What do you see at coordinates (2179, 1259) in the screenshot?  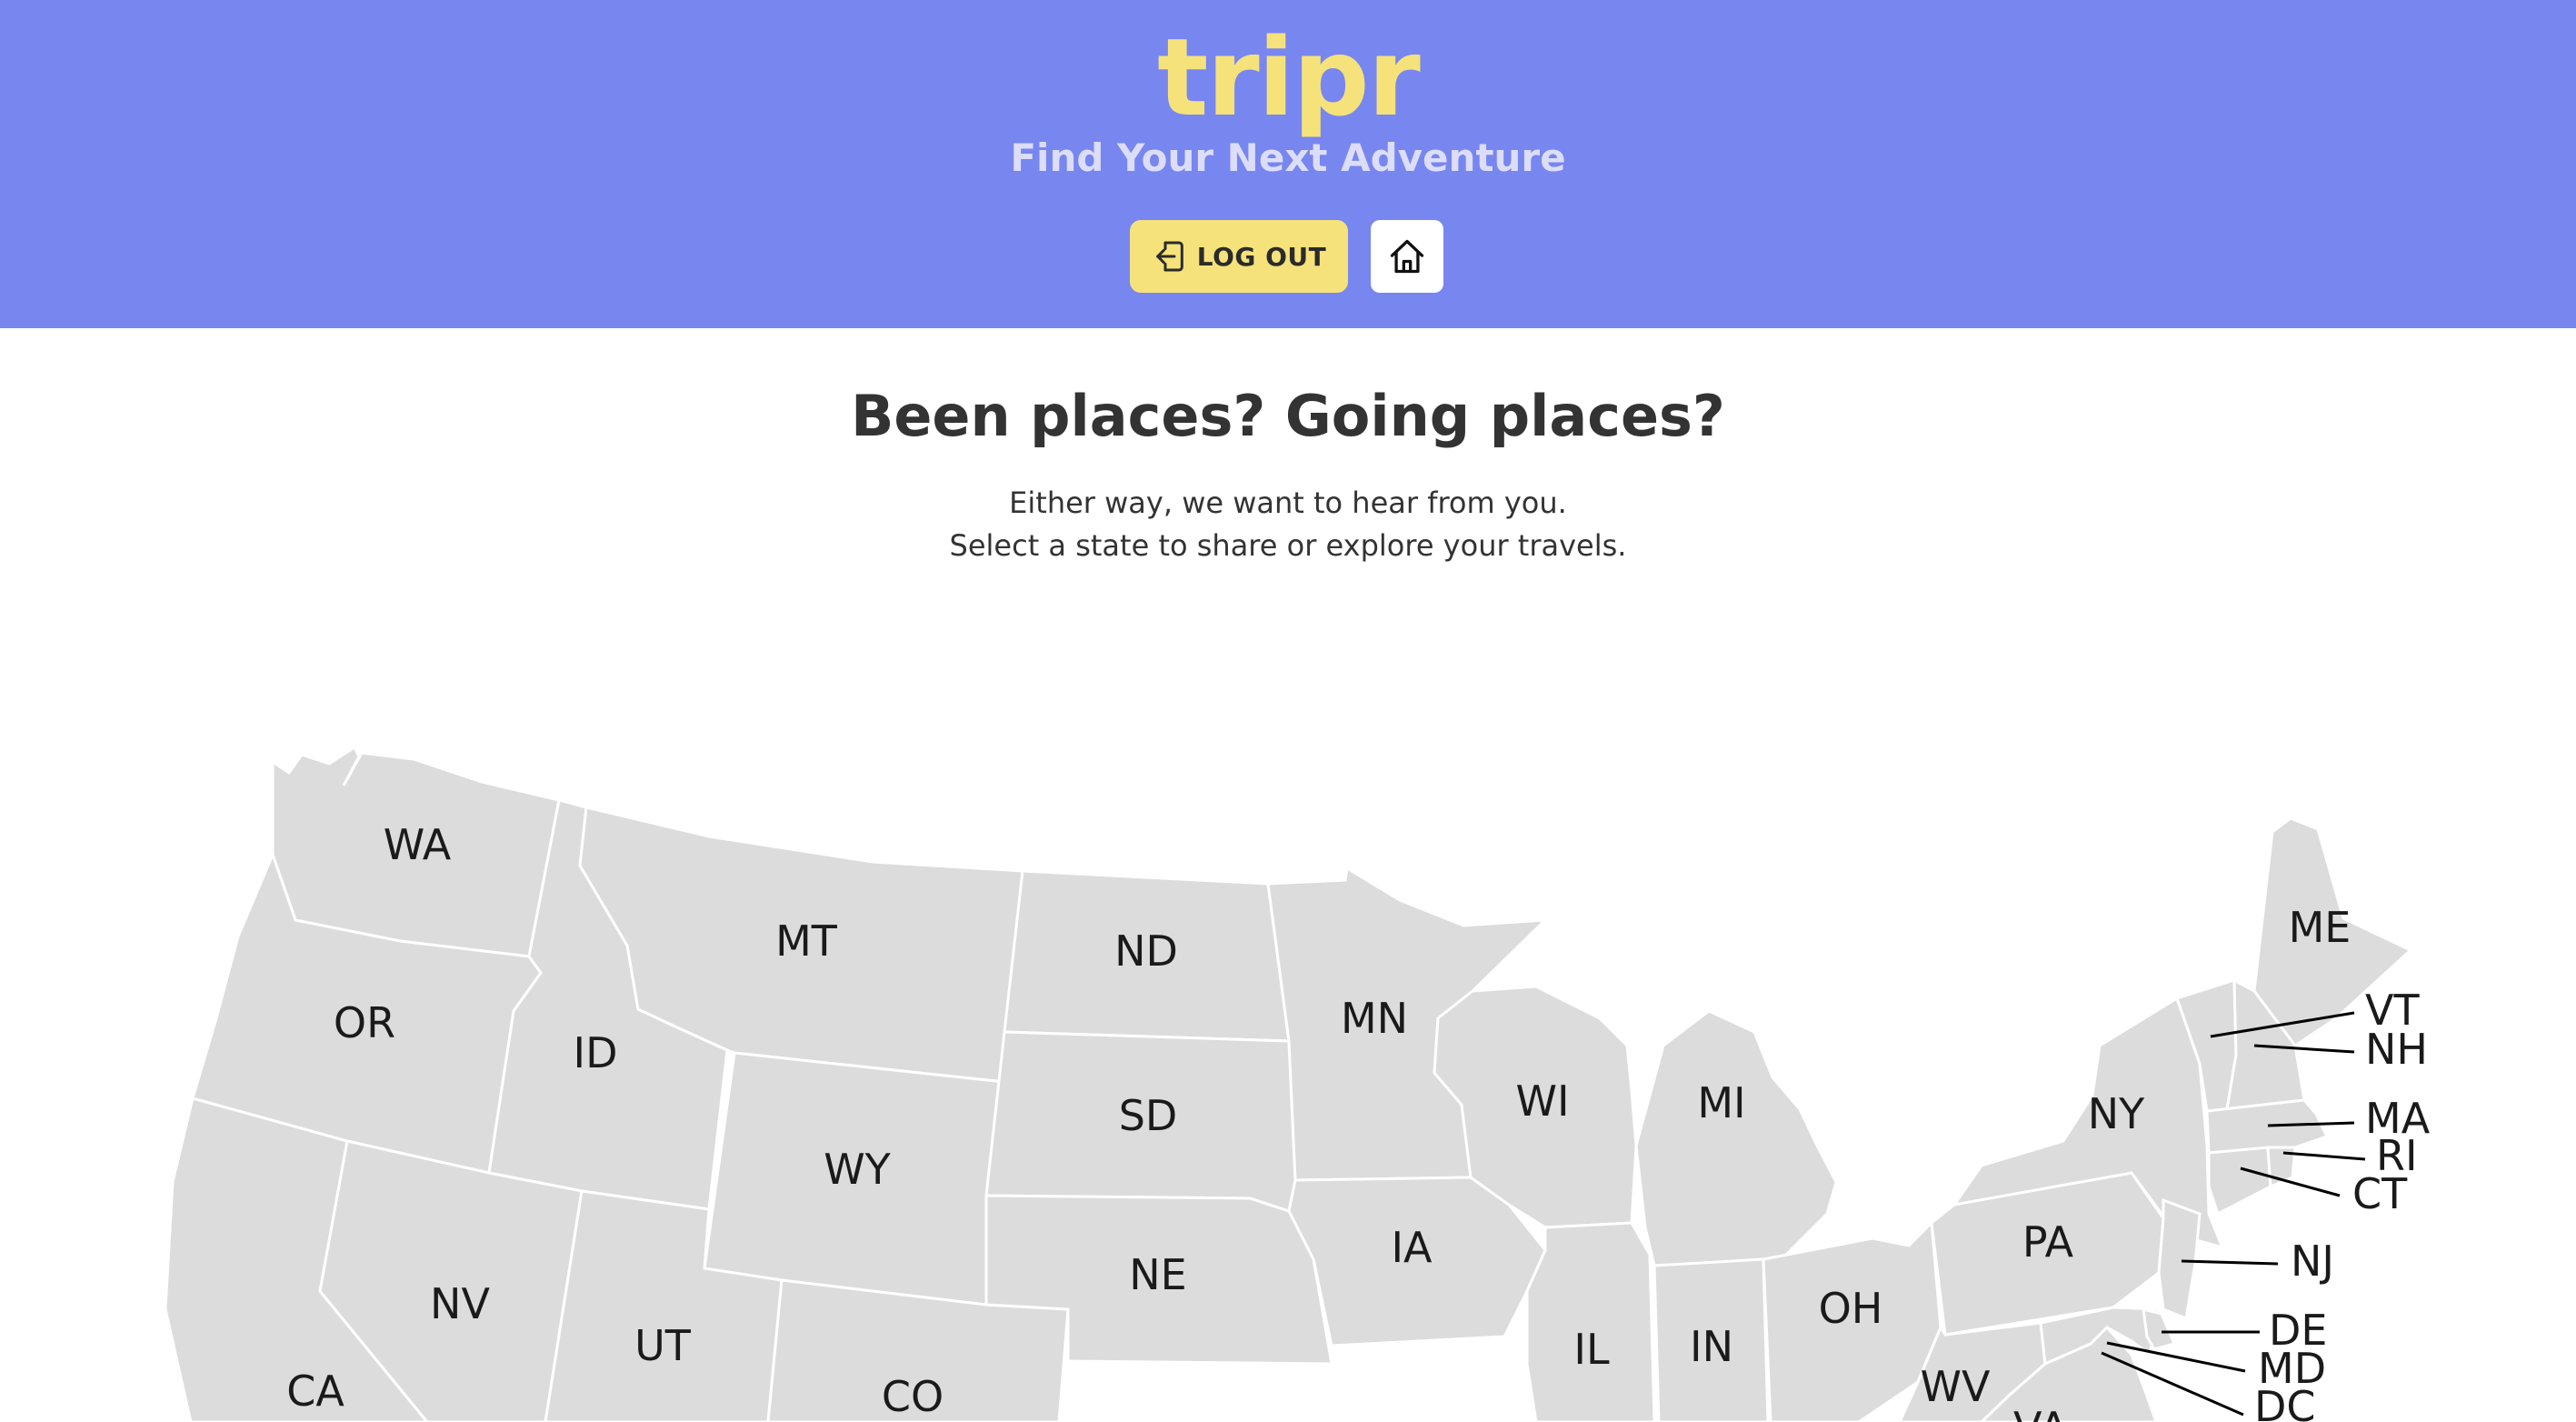 I see `state-nj` at bounding box center [2179, 1259].